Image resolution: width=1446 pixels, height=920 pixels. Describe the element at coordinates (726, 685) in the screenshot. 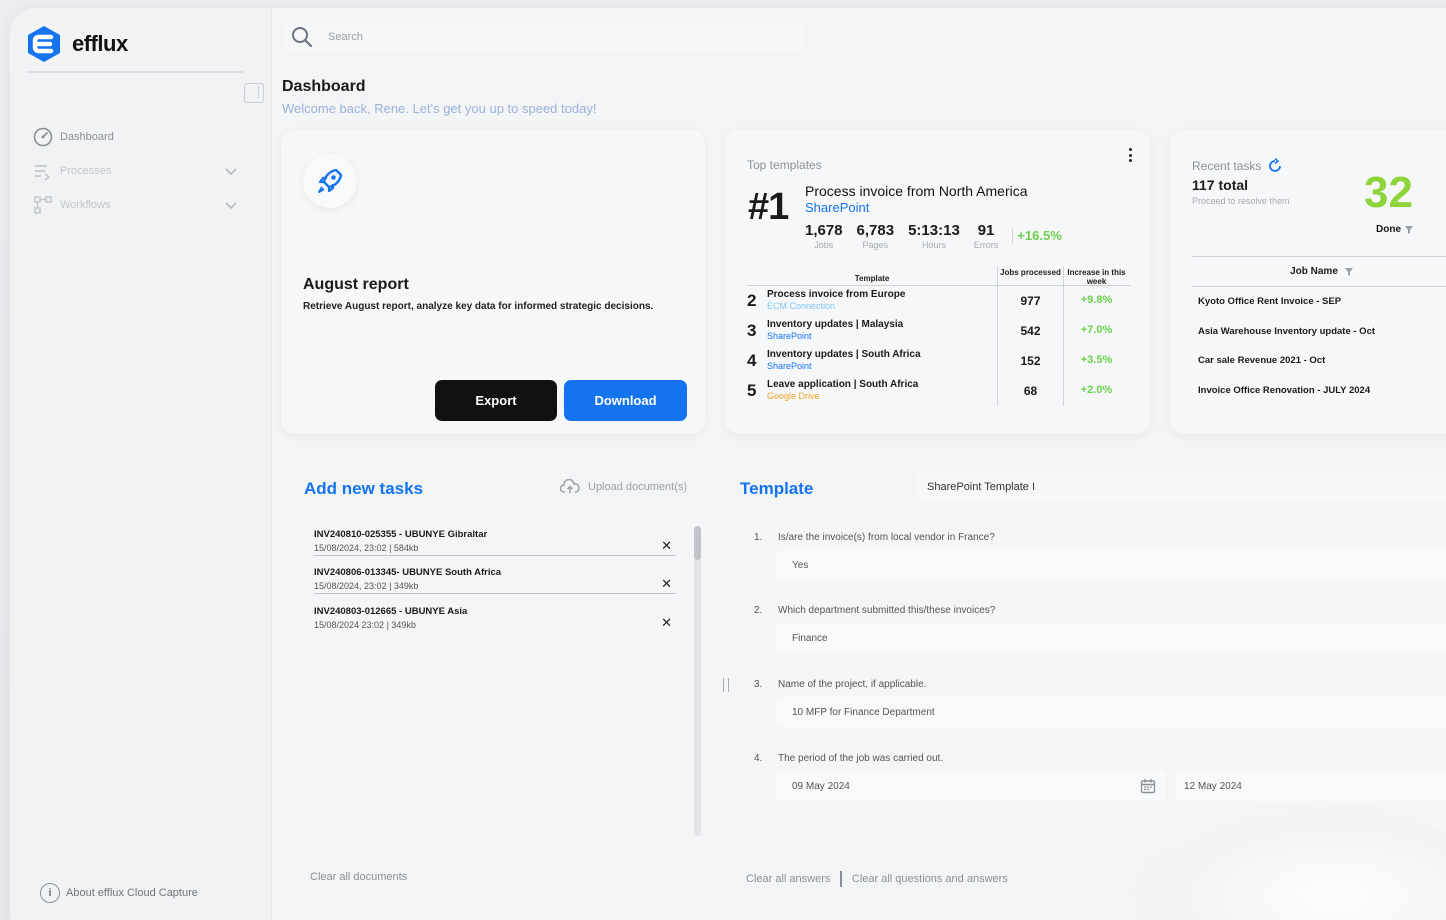

I see `panel-resize-handle` at that location.